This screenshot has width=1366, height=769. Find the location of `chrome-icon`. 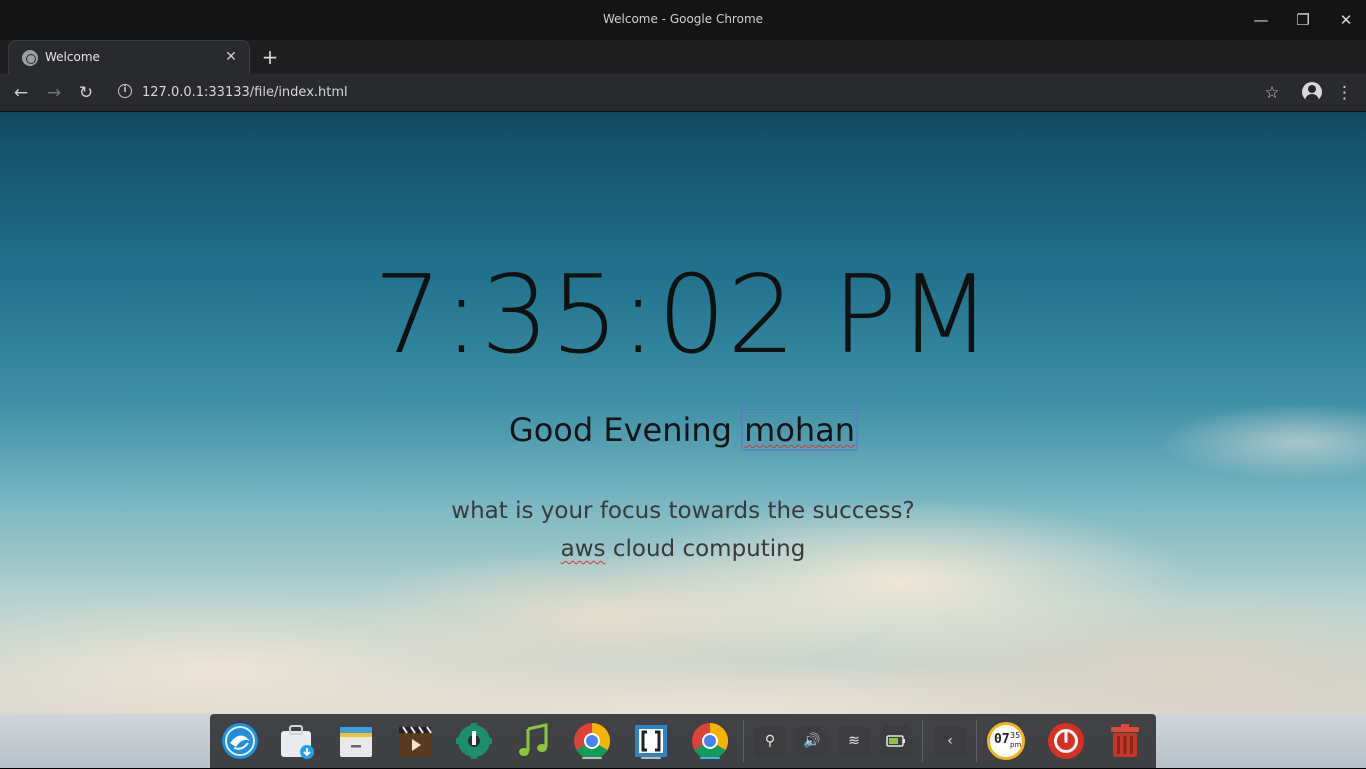

chrome-icon is located at coordinates (592, 741).